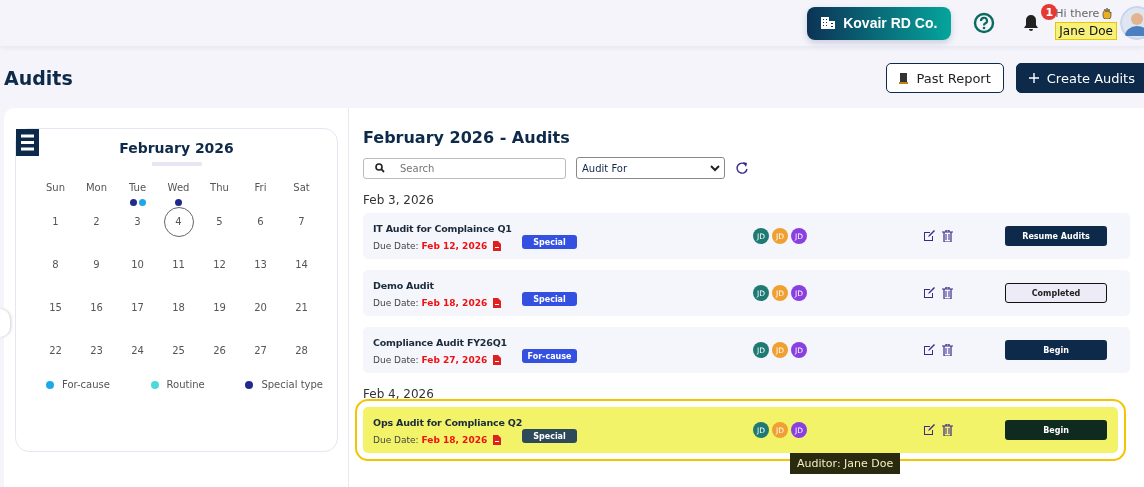  I want to click on due-date: Feb 12, 2026, so click(454, 245).